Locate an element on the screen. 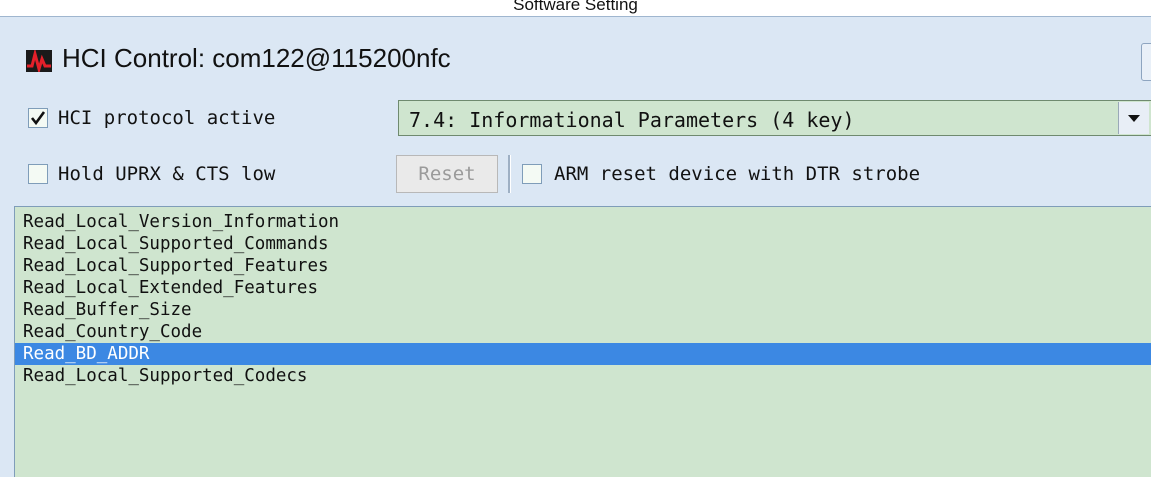 This screenshot has width=1151, height=477. command-item: Read_Local_Version_Information is located at coordinates (583, 222).